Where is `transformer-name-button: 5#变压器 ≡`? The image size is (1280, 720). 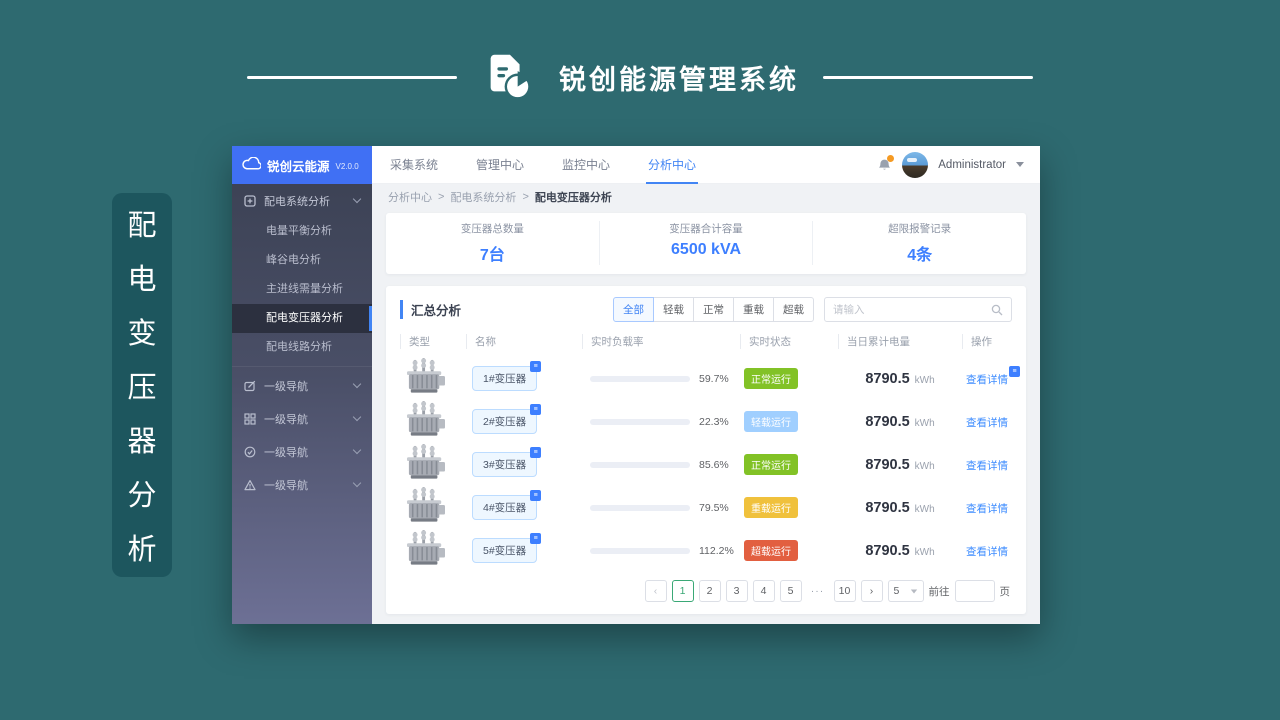
transformer-name-button: 5#变压器 ≡ is located at coordinates (507, 548).